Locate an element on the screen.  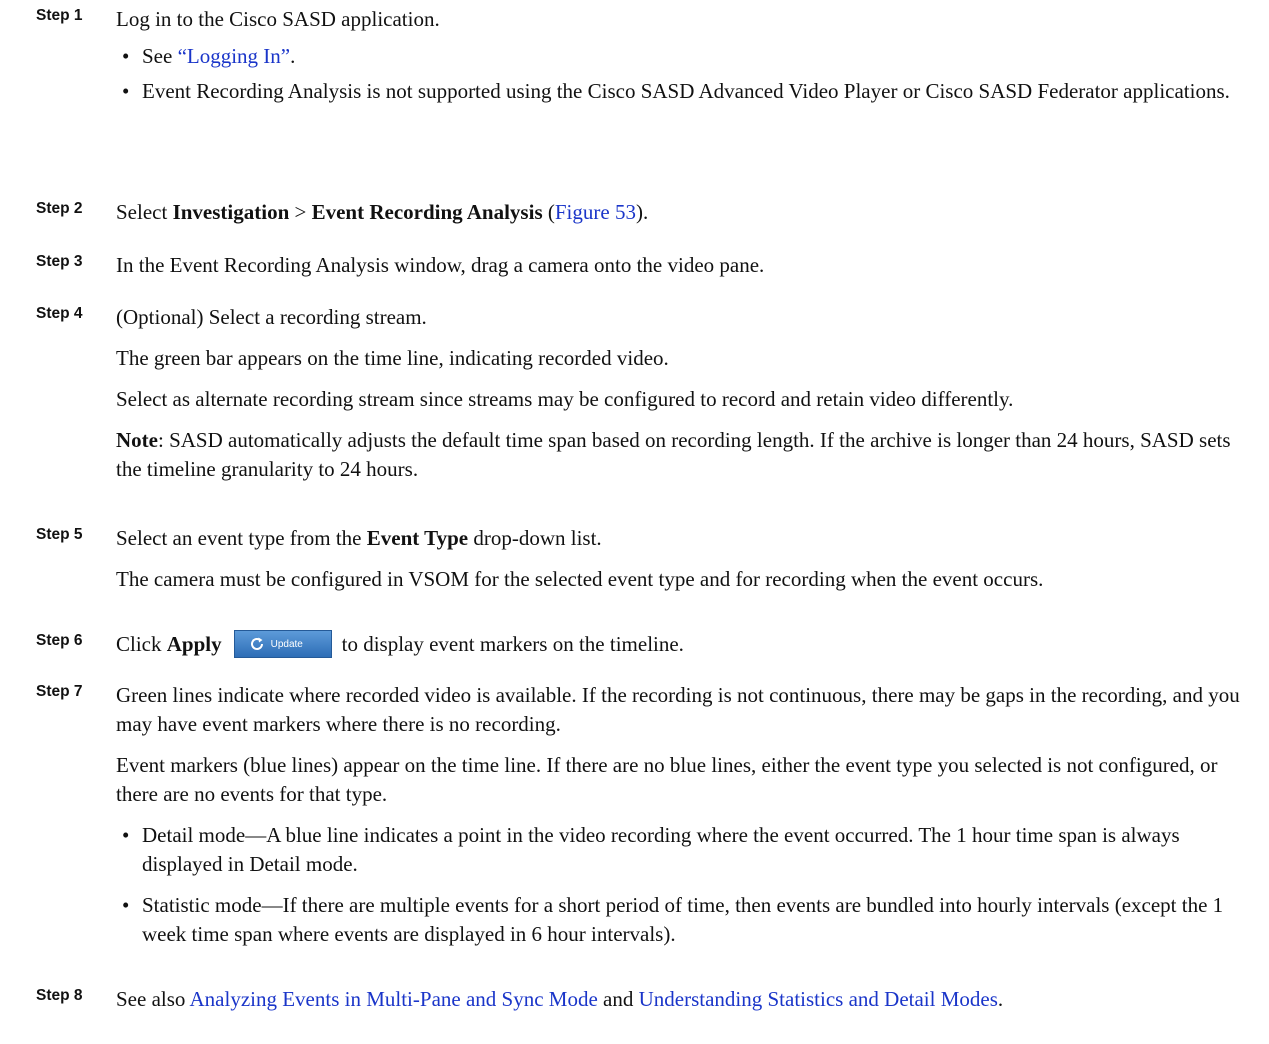
step-label: Step 8 is located at coordinates (59, 995).